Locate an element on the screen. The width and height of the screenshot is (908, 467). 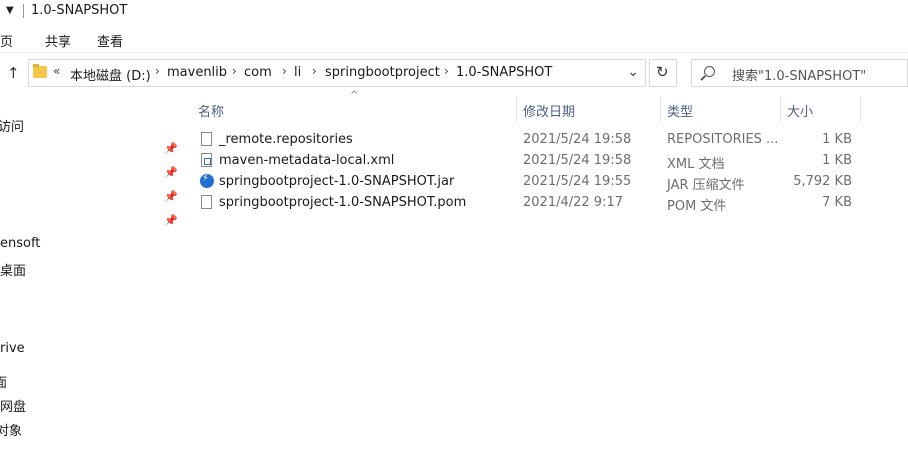
column-name: 名称 is located at coordinates (211, 110).